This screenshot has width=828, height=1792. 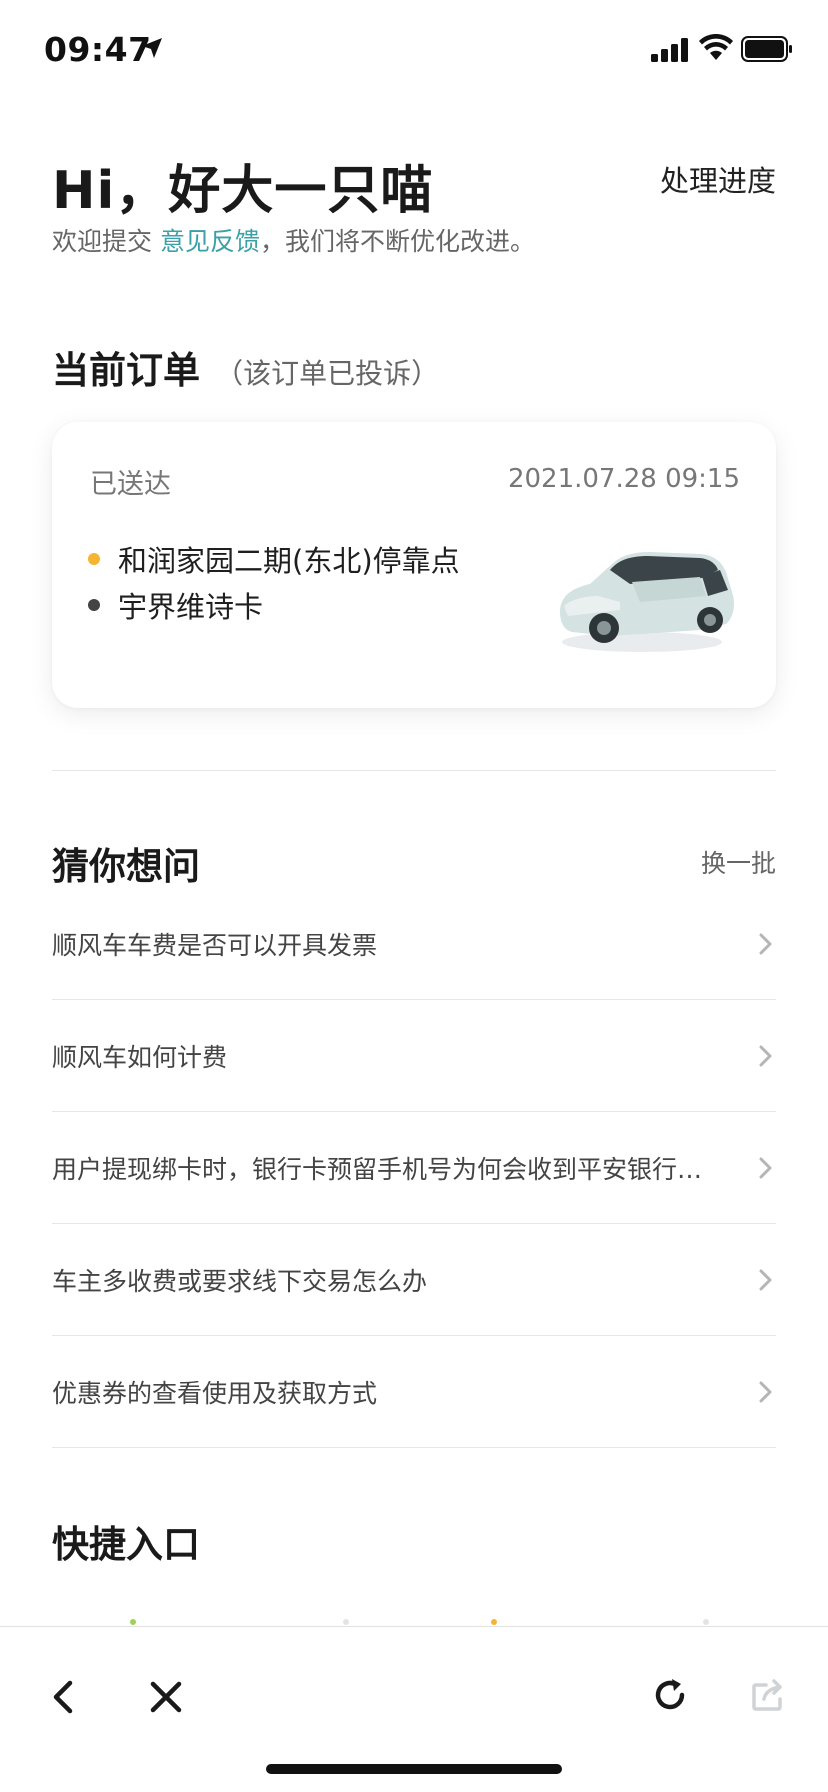 I want to click on car-icon, so click(x=647, y=602).